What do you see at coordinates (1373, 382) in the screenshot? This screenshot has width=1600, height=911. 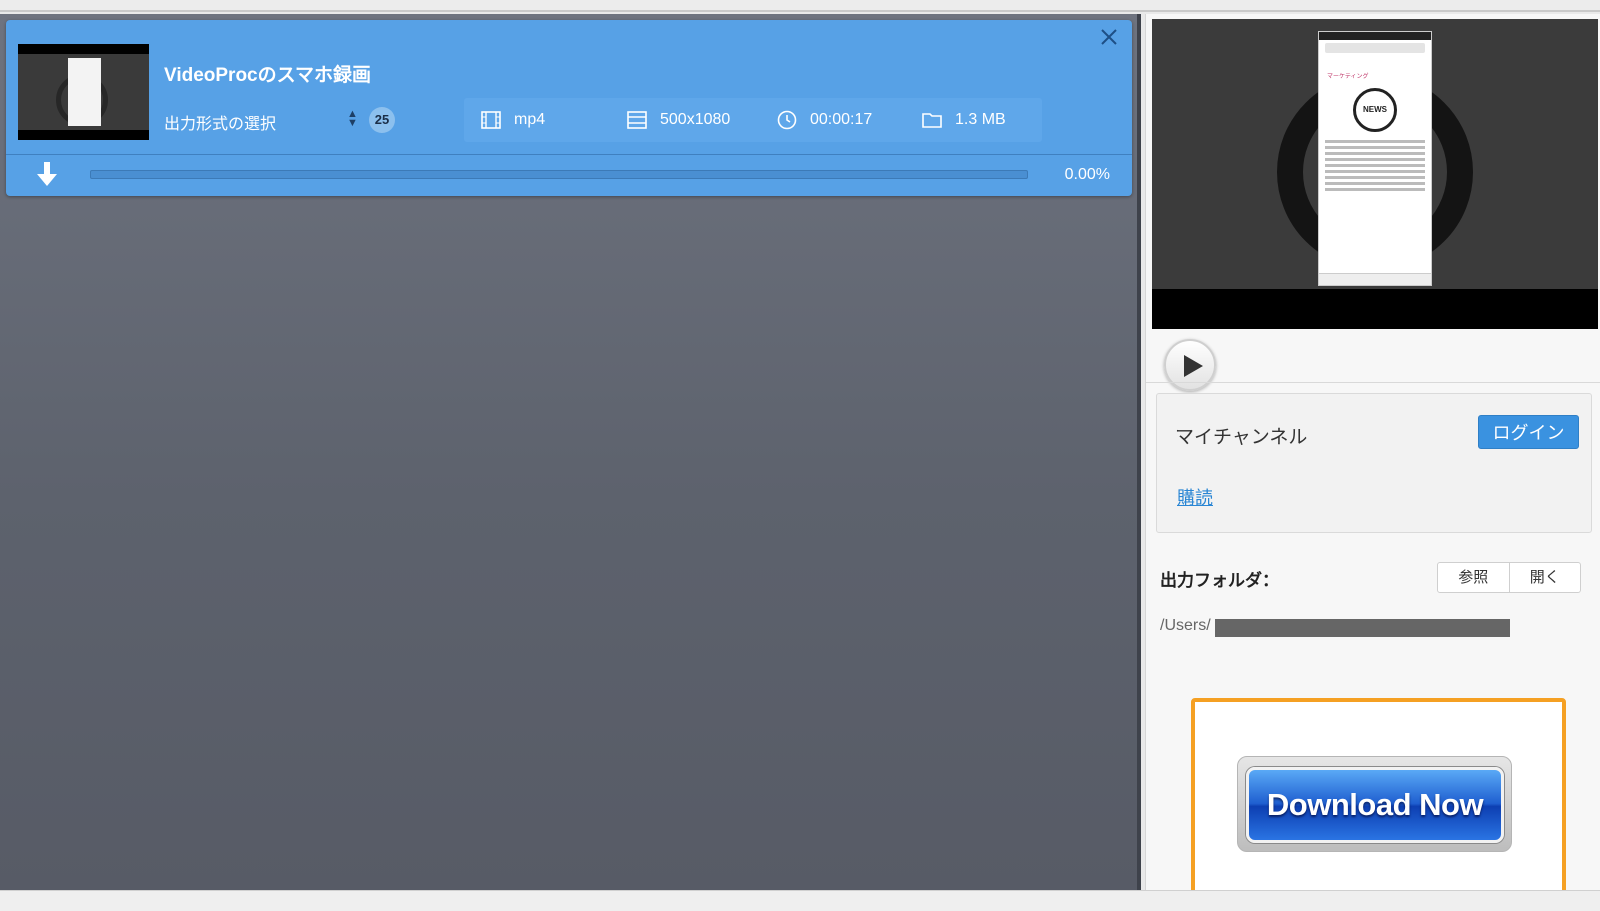 I see `preview-divider` at bounding box center [1373, 382].